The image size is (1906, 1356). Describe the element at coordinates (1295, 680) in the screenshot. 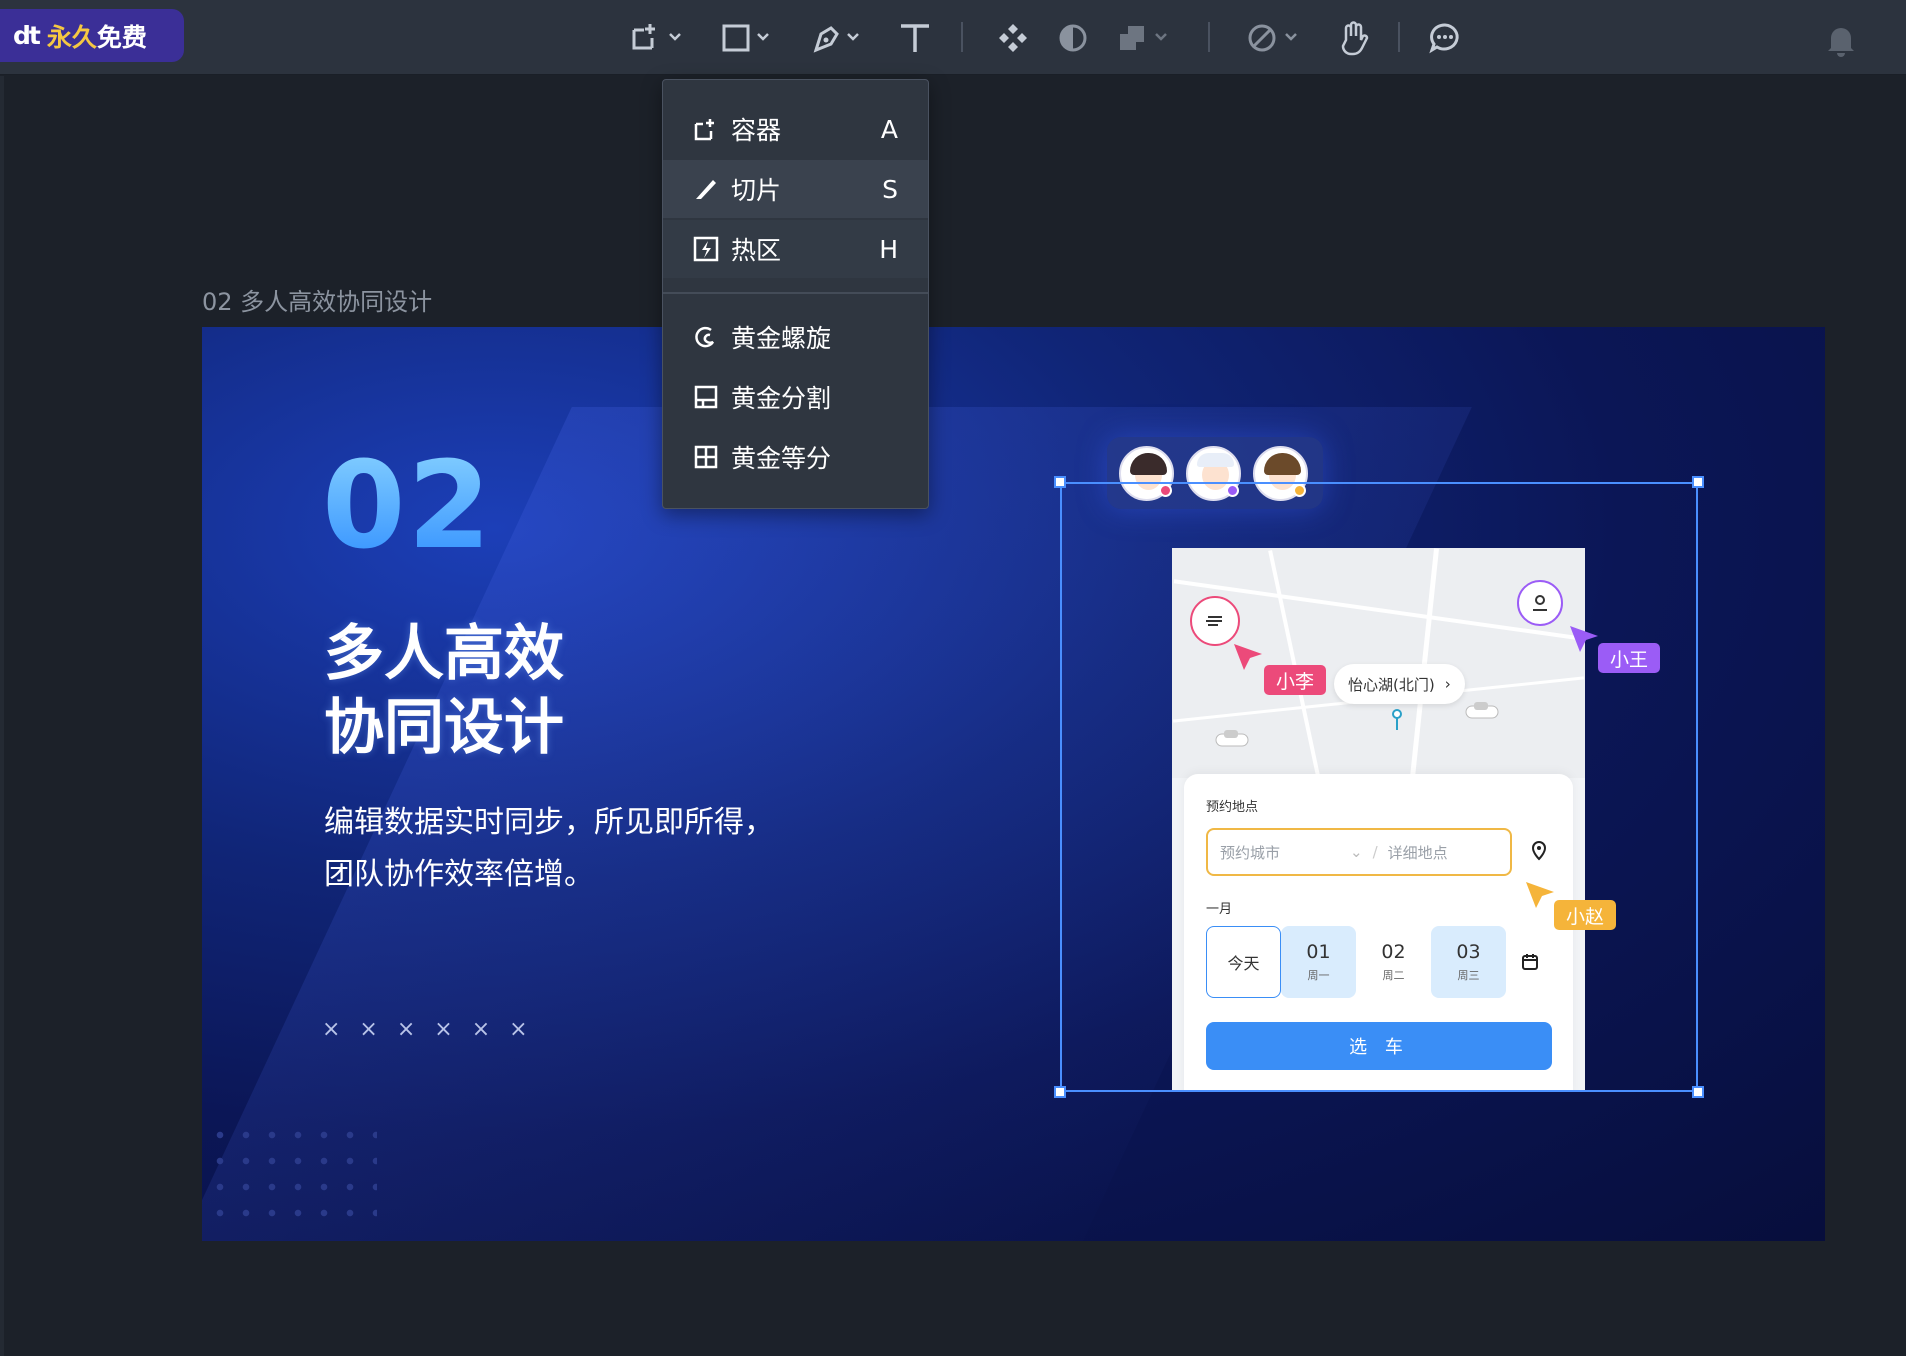

I see `cursor-label-xiaoli: 小李` at that location.